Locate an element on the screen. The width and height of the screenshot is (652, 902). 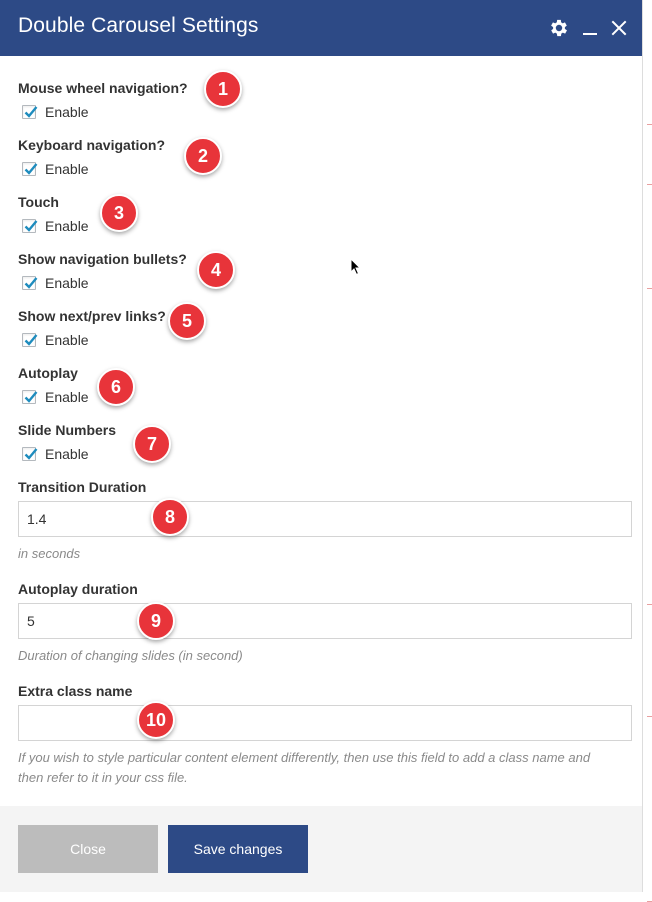
dialog-titlebar: Double Carousel Settings is located at coordinates (321, 28).